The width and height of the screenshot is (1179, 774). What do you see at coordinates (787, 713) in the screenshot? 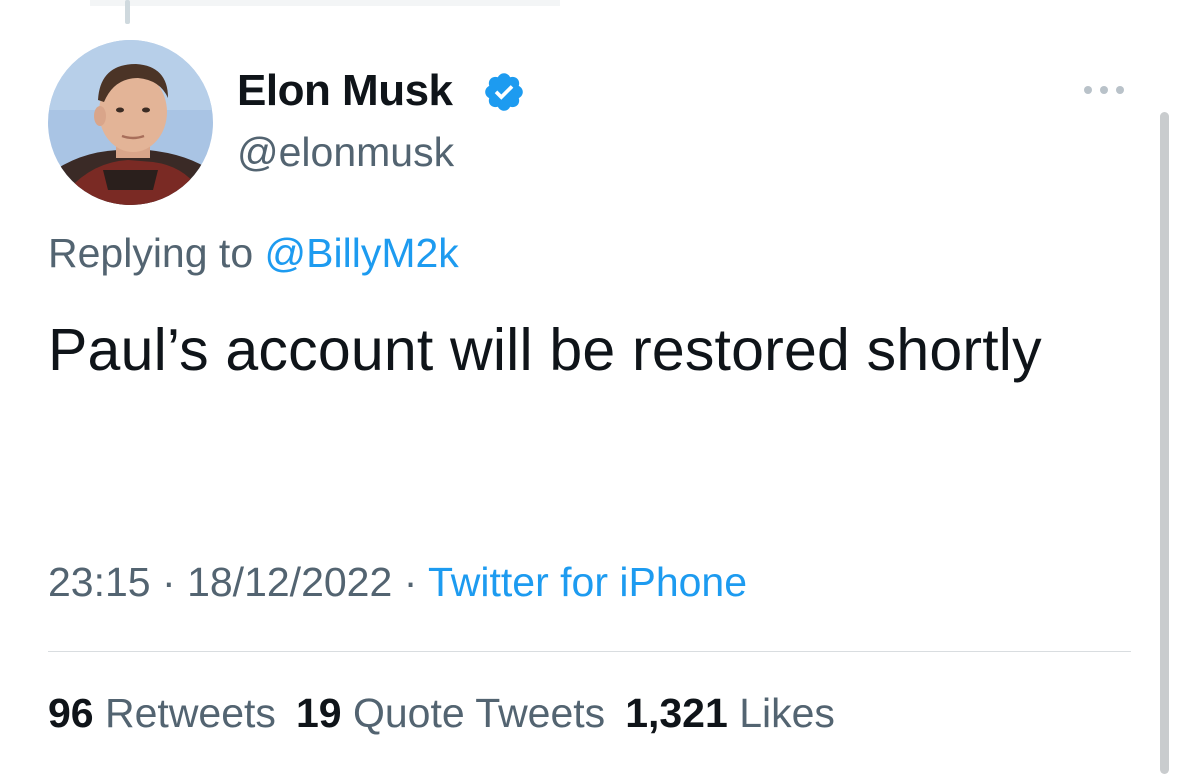
I see `likes-label: Likes` at bounding box center [787, 713].